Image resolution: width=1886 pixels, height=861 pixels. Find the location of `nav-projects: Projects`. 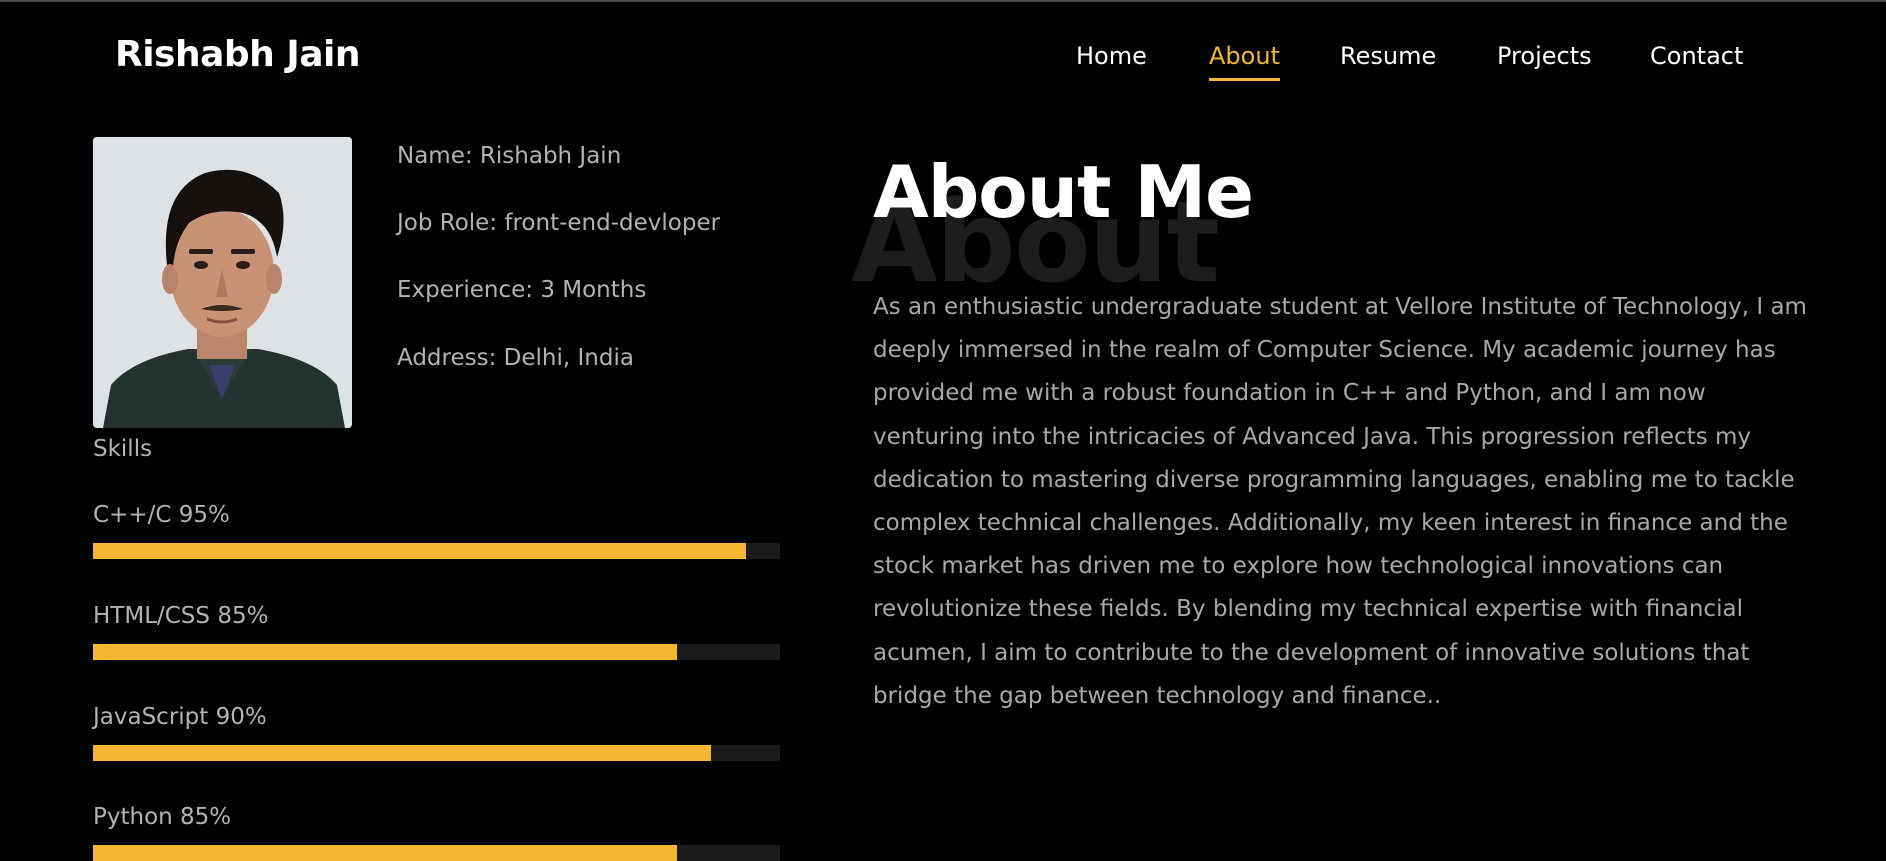

nav-projects: Projects is located at coordinates (1544, 56).